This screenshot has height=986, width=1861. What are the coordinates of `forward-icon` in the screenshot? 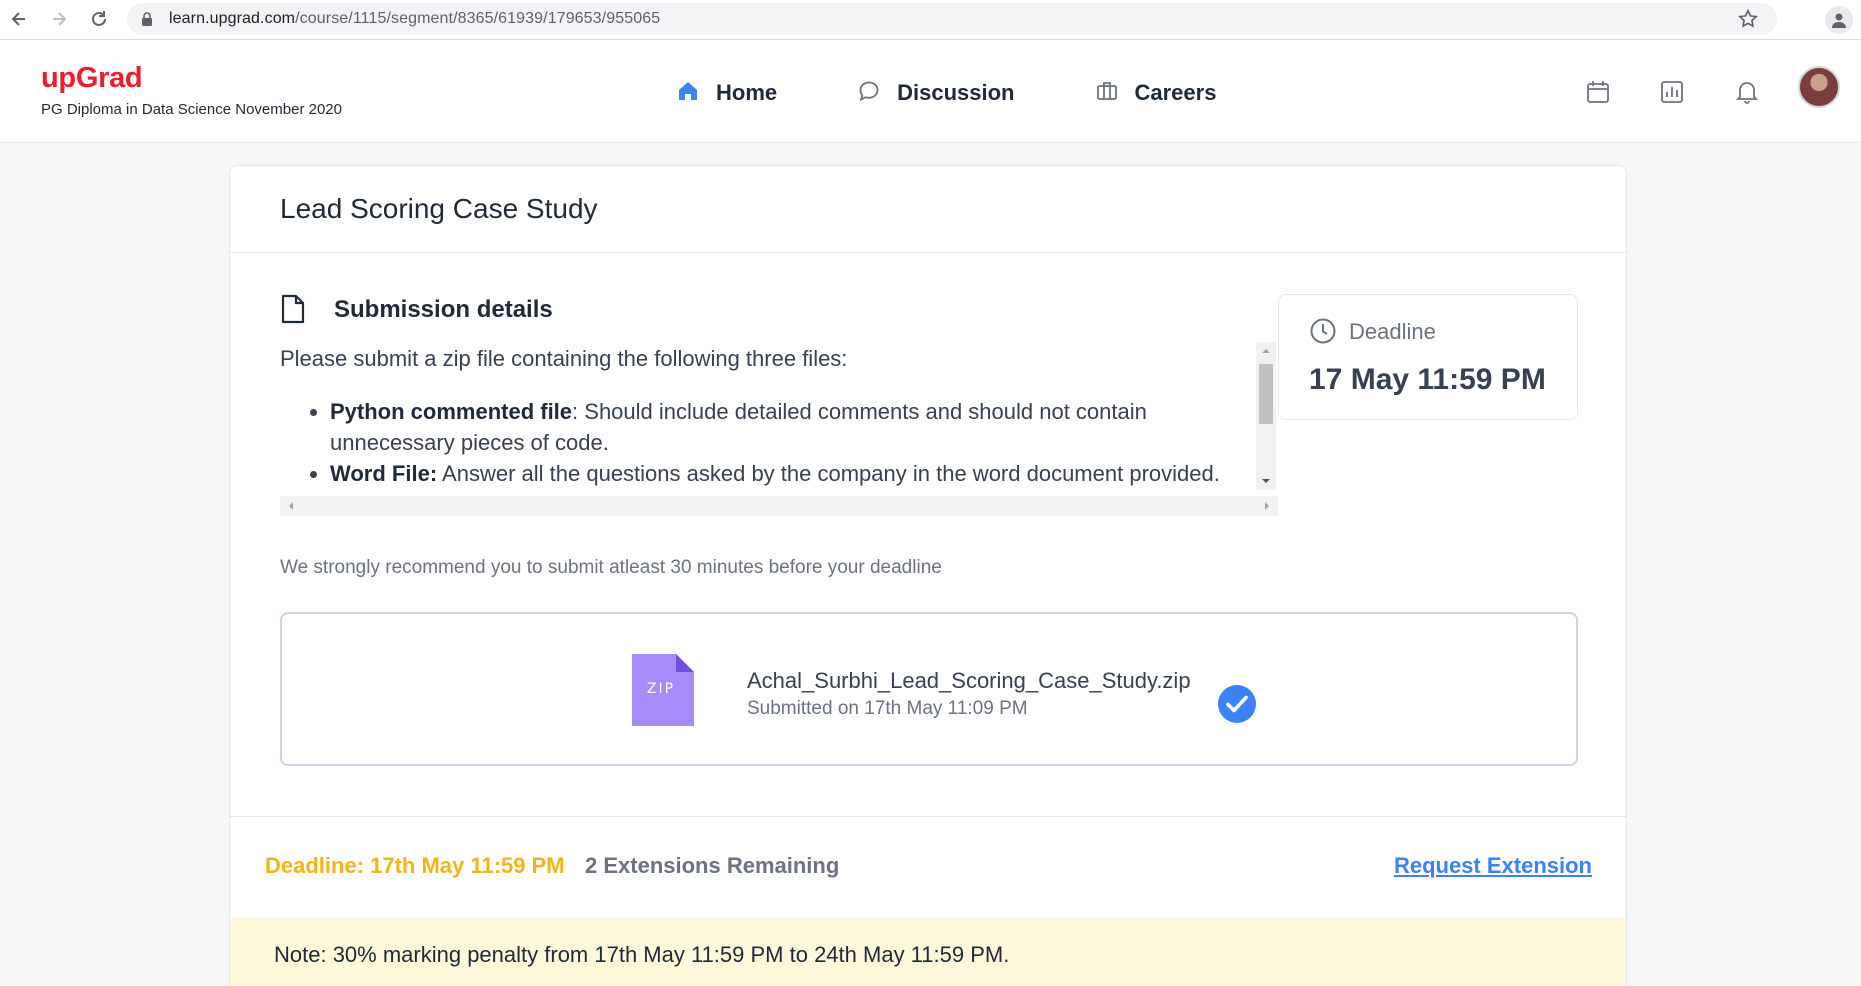 It's located at (59, 19).